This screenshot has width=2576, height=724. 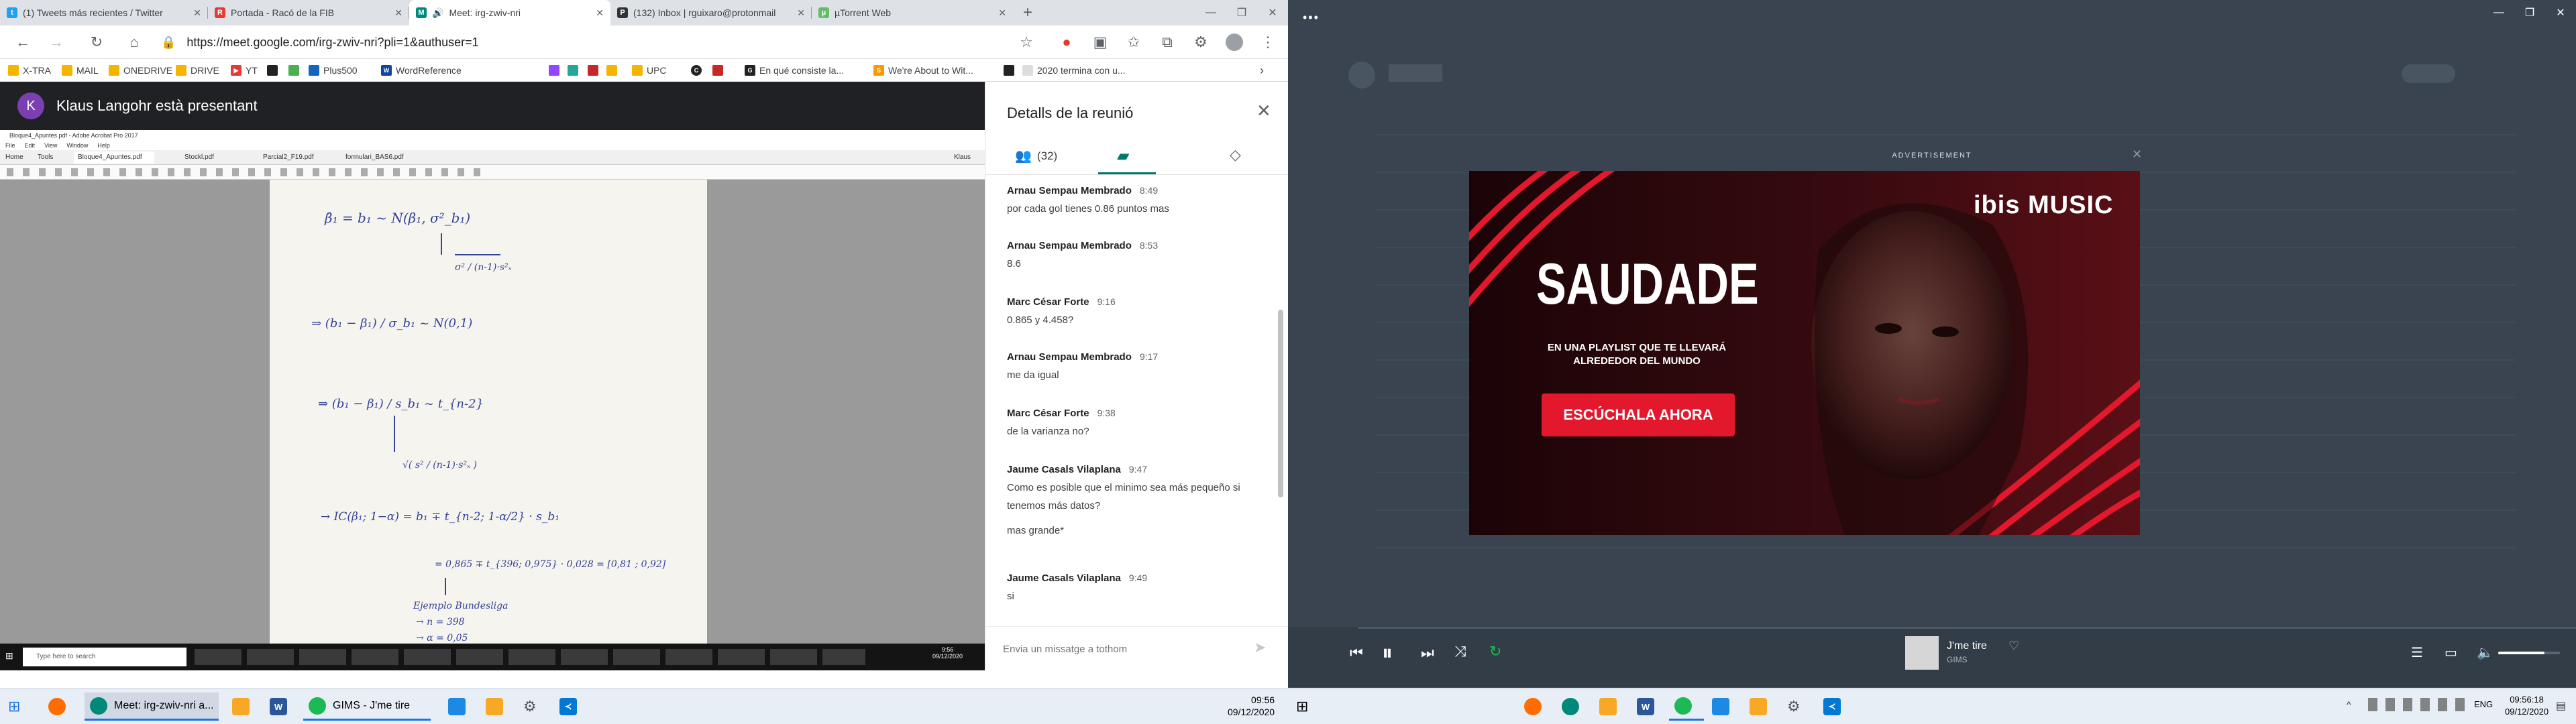 What do you see at coordinates (2013, 646) in the screenshot?
I see `like-heart-icon: ♡` at bounding box center [2013, 646].